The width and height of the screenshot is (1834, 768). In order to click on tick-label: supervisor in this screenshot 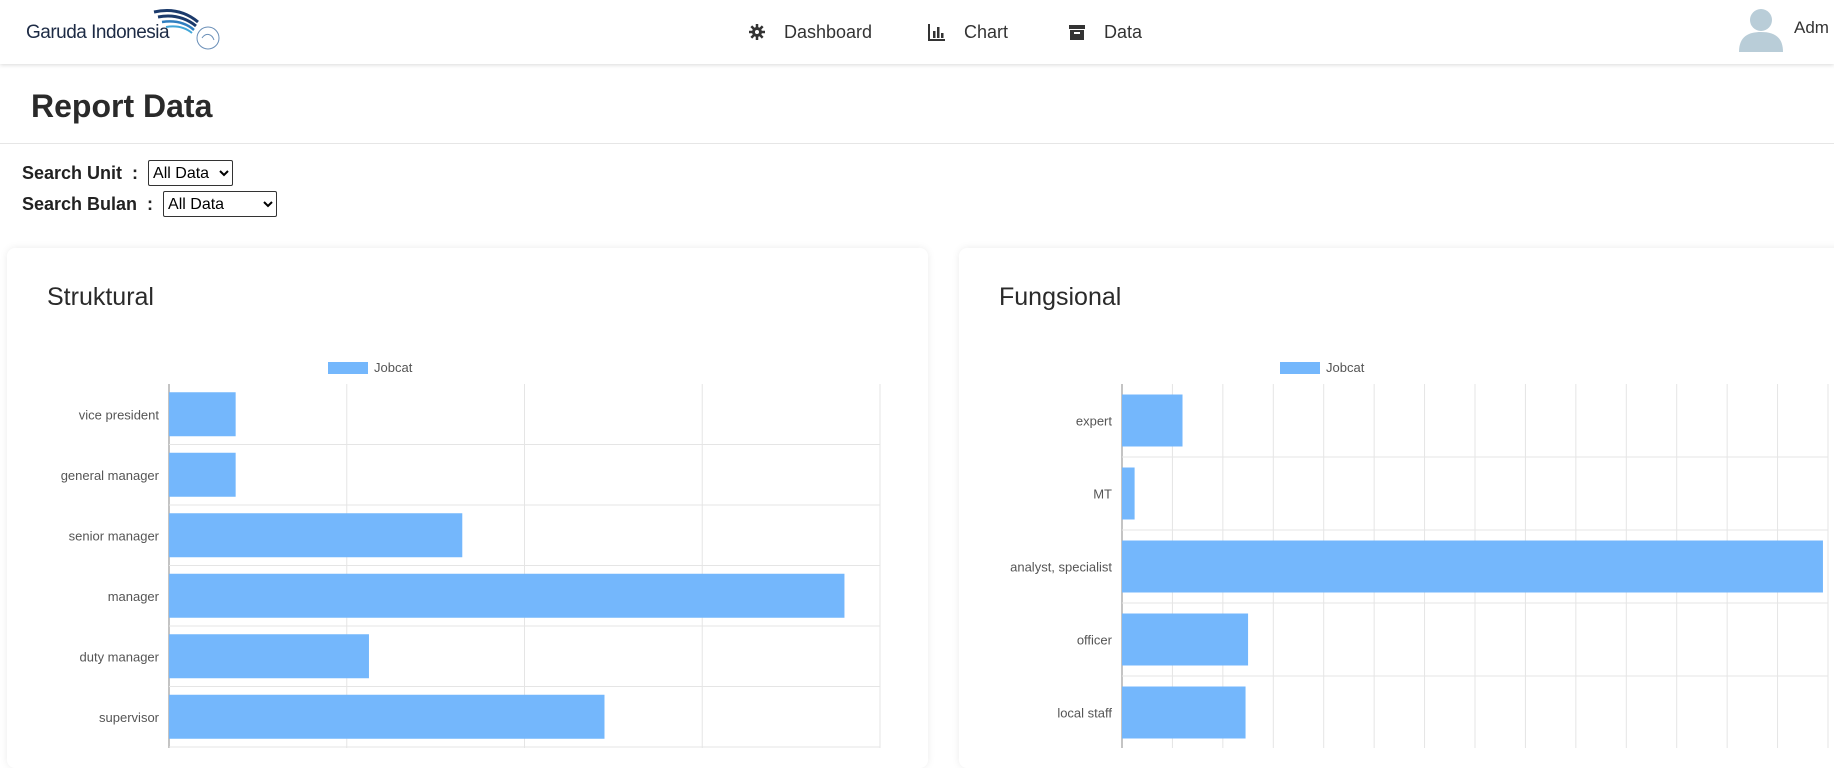, I will do `click(129, 717)`.